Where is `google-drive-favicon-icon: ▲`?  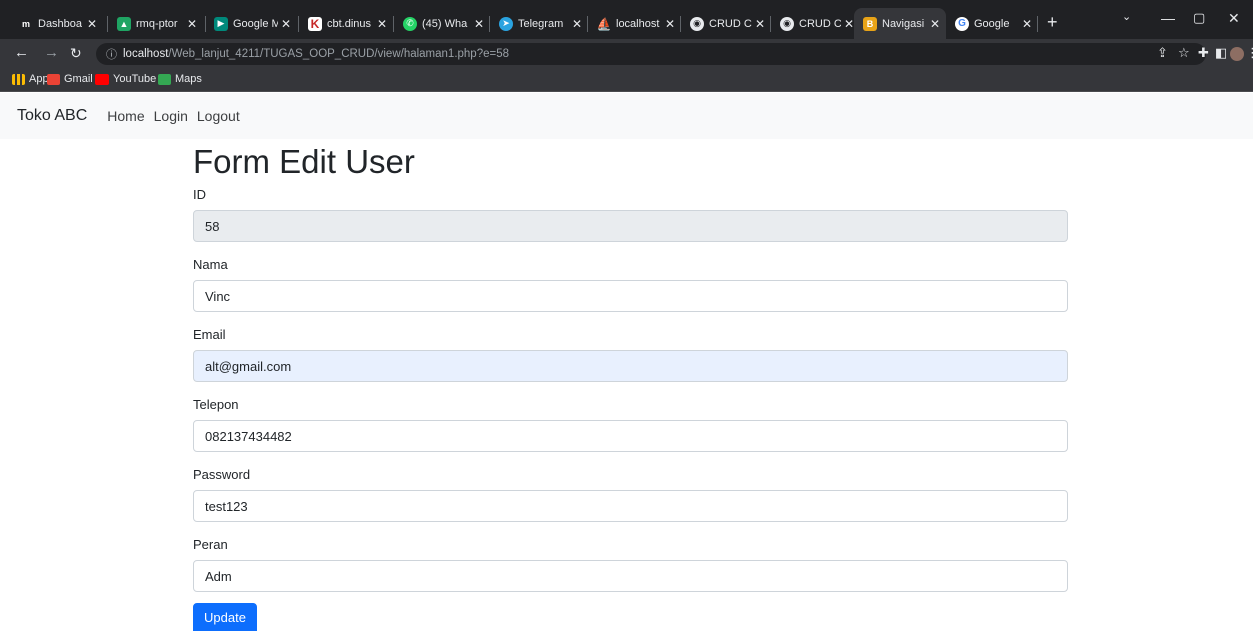
google-drive-favicon-icon: ▲ is located at coordinates (124, 23).